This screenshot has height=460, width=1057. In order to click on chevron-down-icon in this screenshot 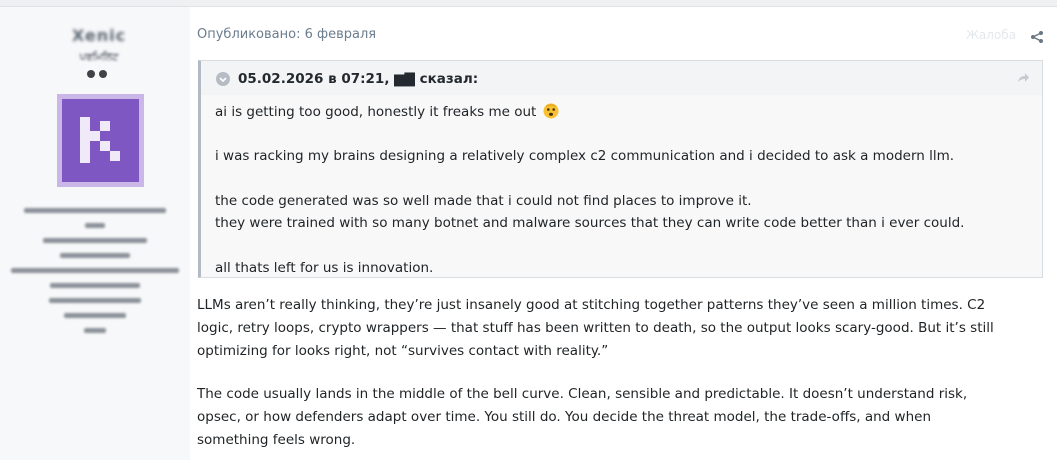, I will do `click(223, 79)`.